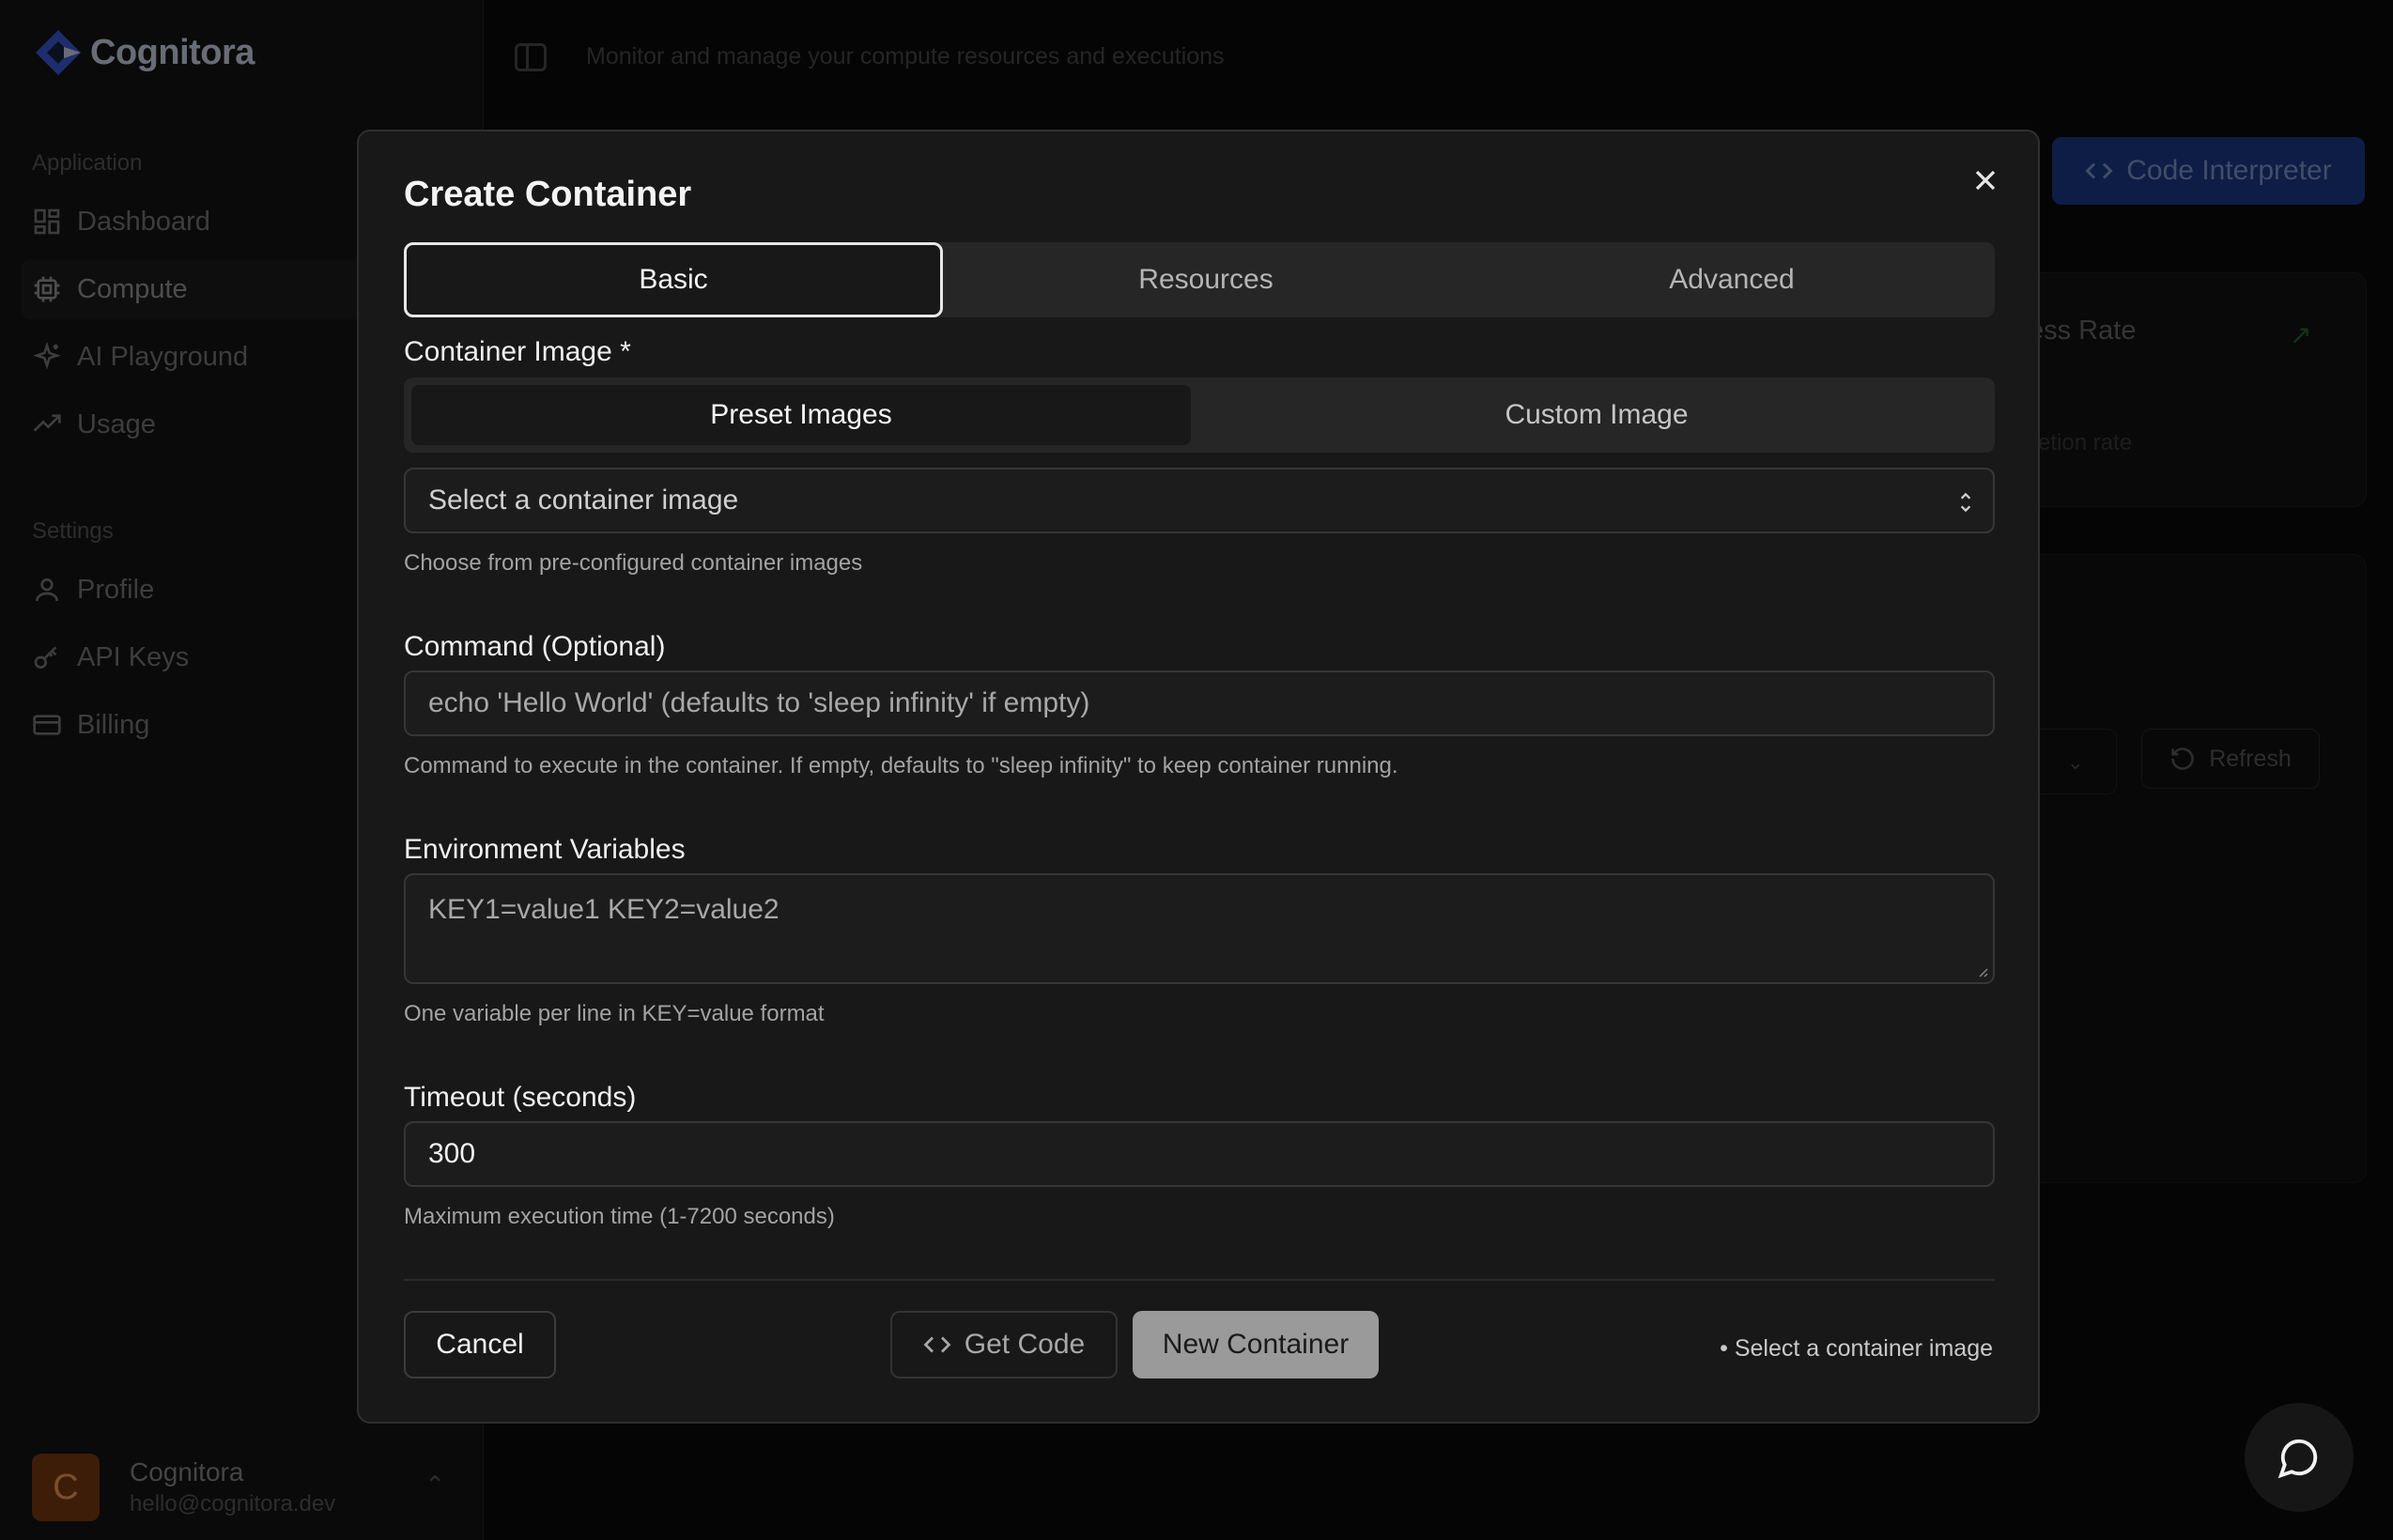  Describe the element at coordinates (545, 849) in the screenshot. I see `env-vars-label: Environment Variables` at that location.